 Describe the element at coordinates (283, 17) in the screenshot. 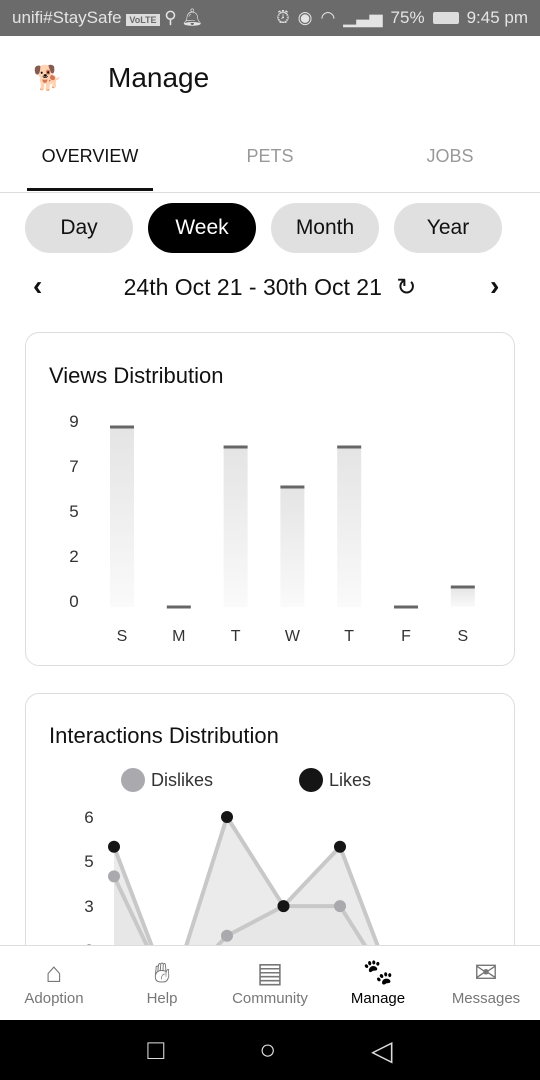

I see `alarm-icon: ⏰︎` at that location.